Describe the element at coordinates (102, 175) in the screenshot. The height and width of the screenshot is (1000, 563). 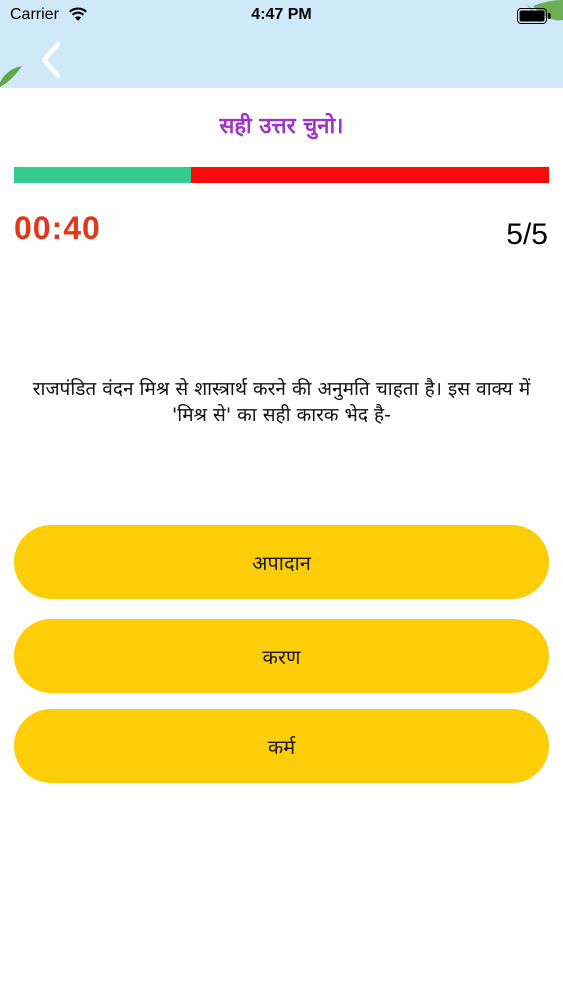
I see `timer-progress-fill` at that location.